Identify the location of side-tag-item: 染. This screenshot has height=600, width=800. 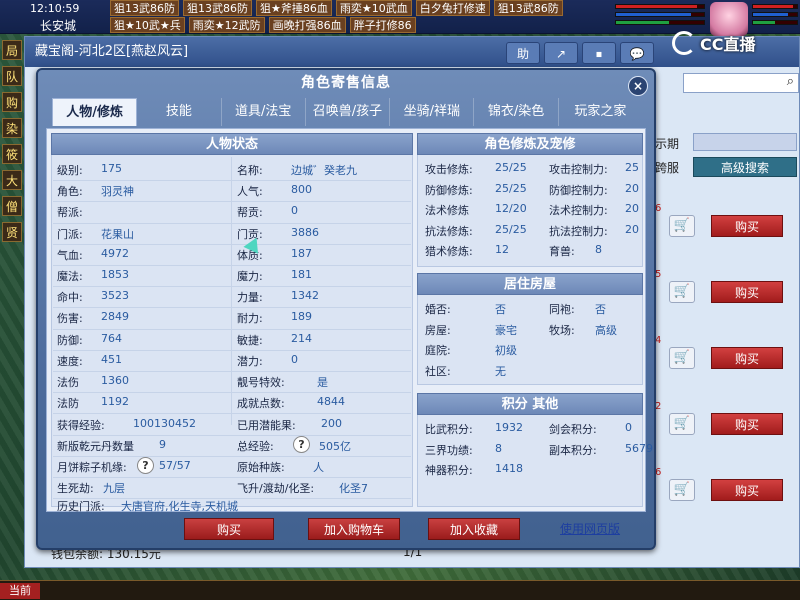
(12, 128).